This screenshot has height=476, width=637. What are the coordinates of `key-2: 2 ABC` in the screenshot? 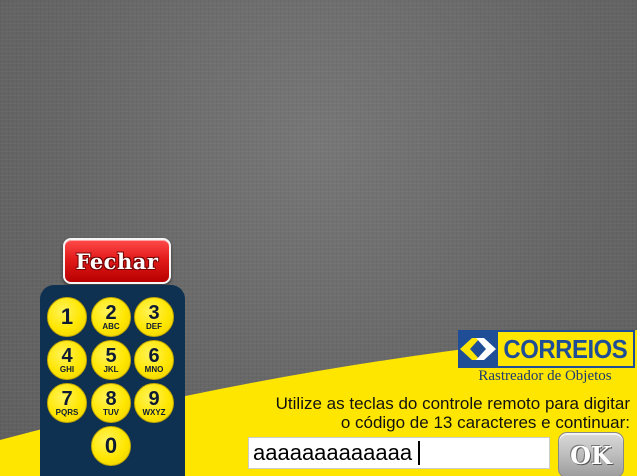 It's located at (111, 317).